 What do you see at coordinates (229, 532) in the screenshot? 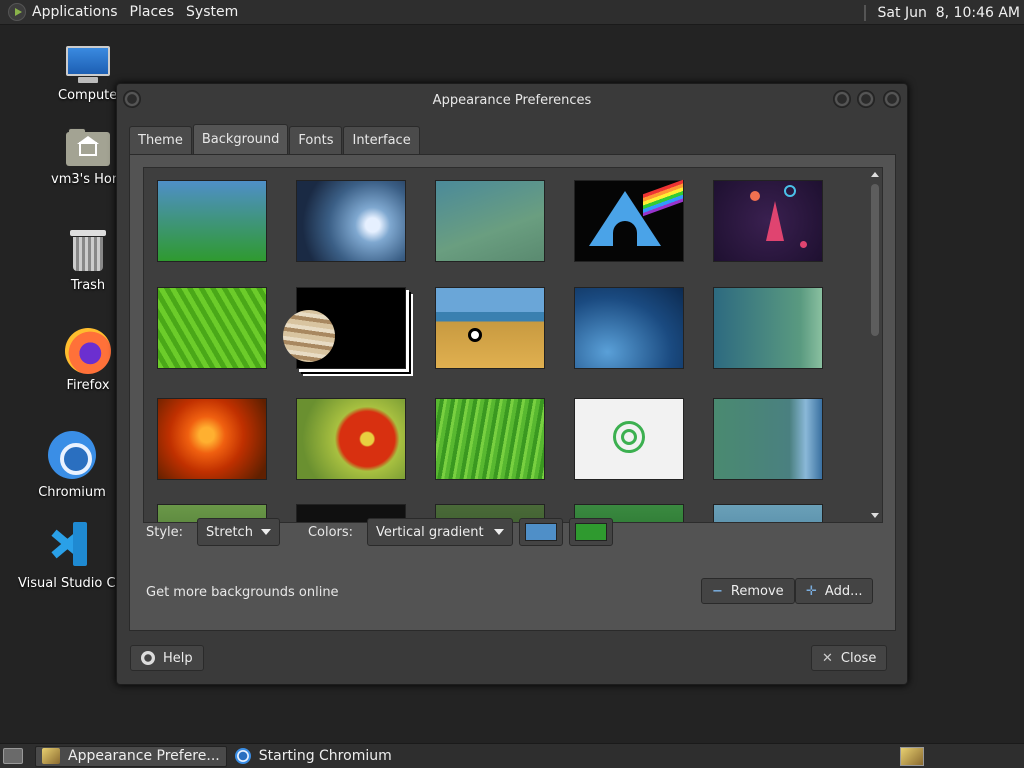
I see `style-select-value: Stretch` at bounding box center [229, 532].